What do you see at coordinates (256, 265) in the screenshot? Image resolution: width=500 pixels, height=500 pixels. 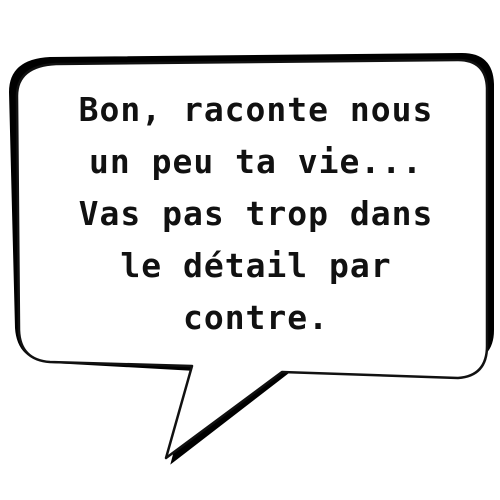 I see `speech-line-4: le détail par` at bounding box center [256, 265].